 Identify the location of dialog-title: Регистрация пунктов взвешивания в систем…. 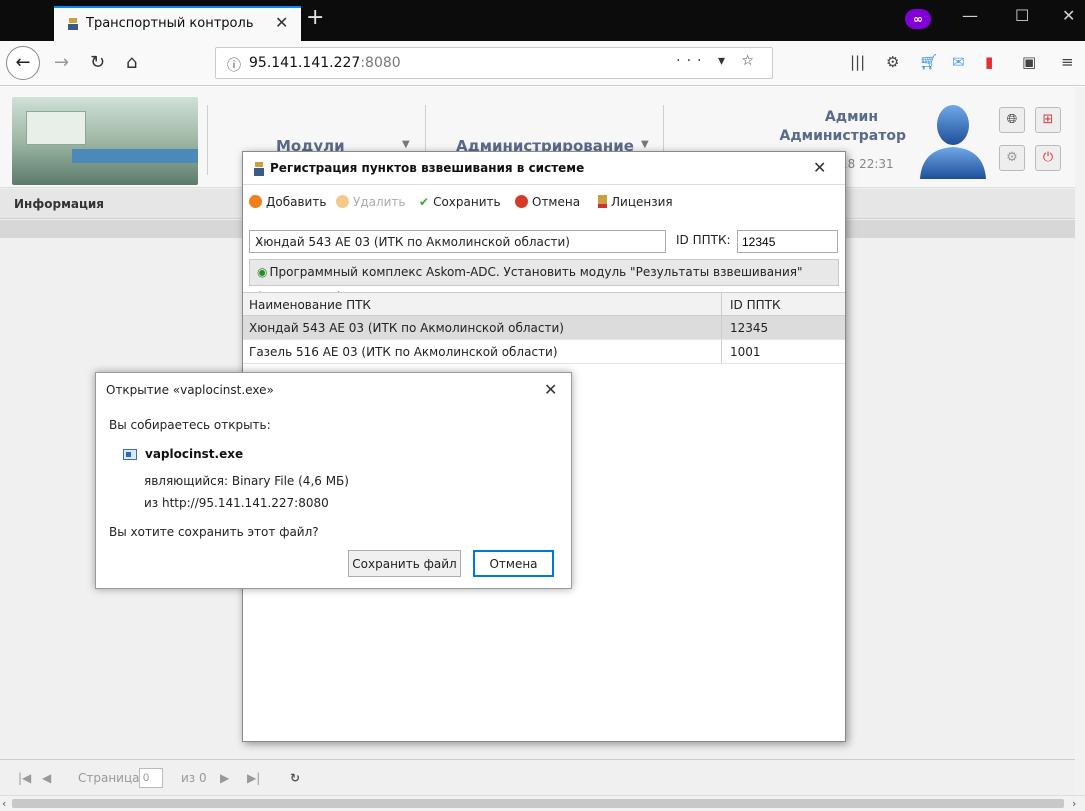
(427, 168).